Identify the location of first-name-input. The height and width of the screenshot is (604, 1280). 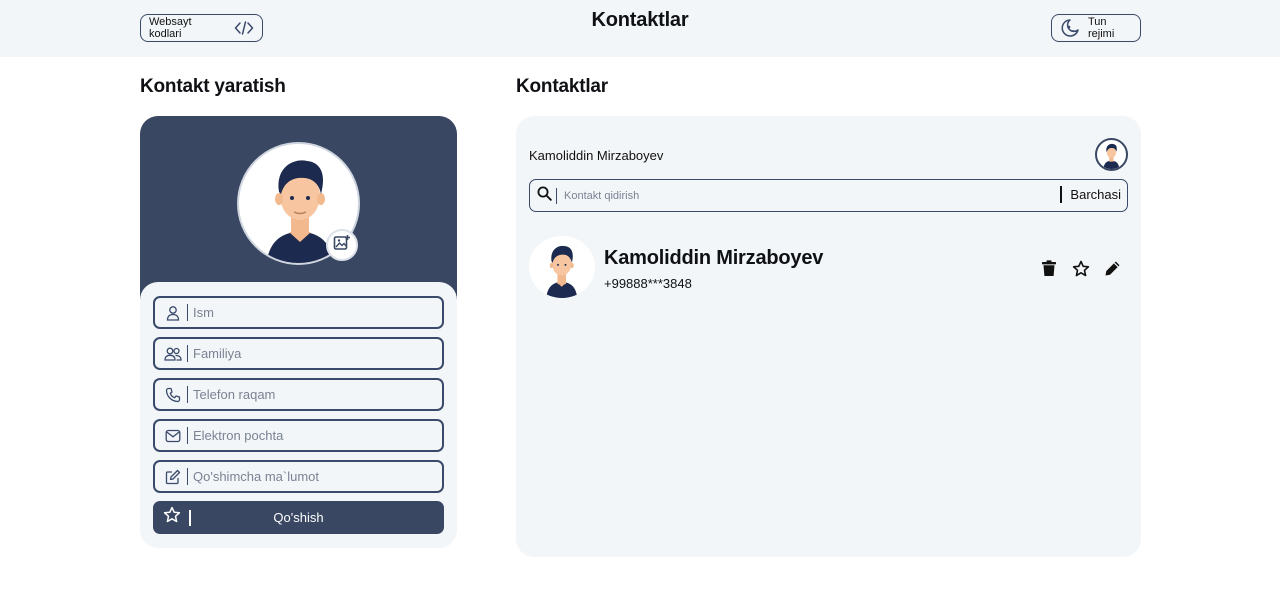
(308, 312).